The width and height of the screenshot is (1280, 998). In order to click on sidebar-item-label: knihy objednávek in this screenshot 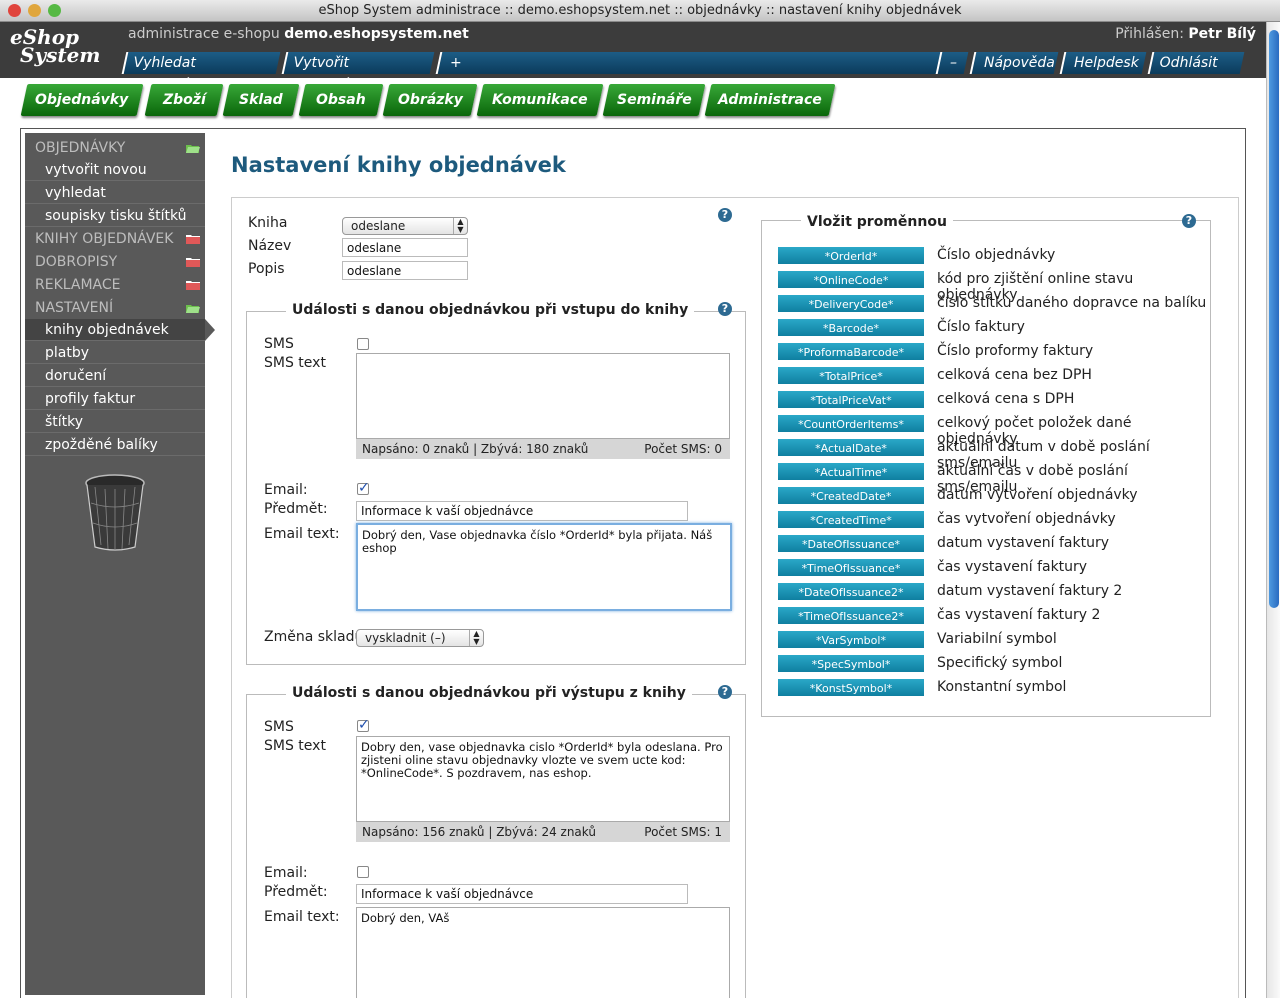, I will do `click(107, 330)`.